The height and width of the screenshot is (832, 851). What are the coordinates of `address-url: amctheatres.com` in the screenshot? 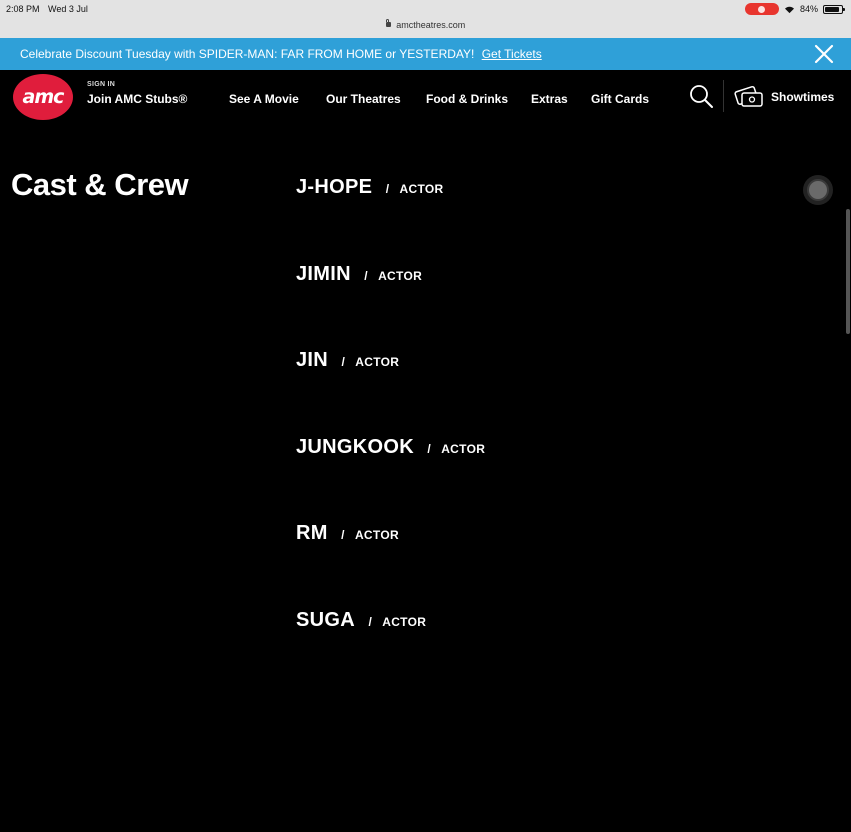 It's located at (431, 25).